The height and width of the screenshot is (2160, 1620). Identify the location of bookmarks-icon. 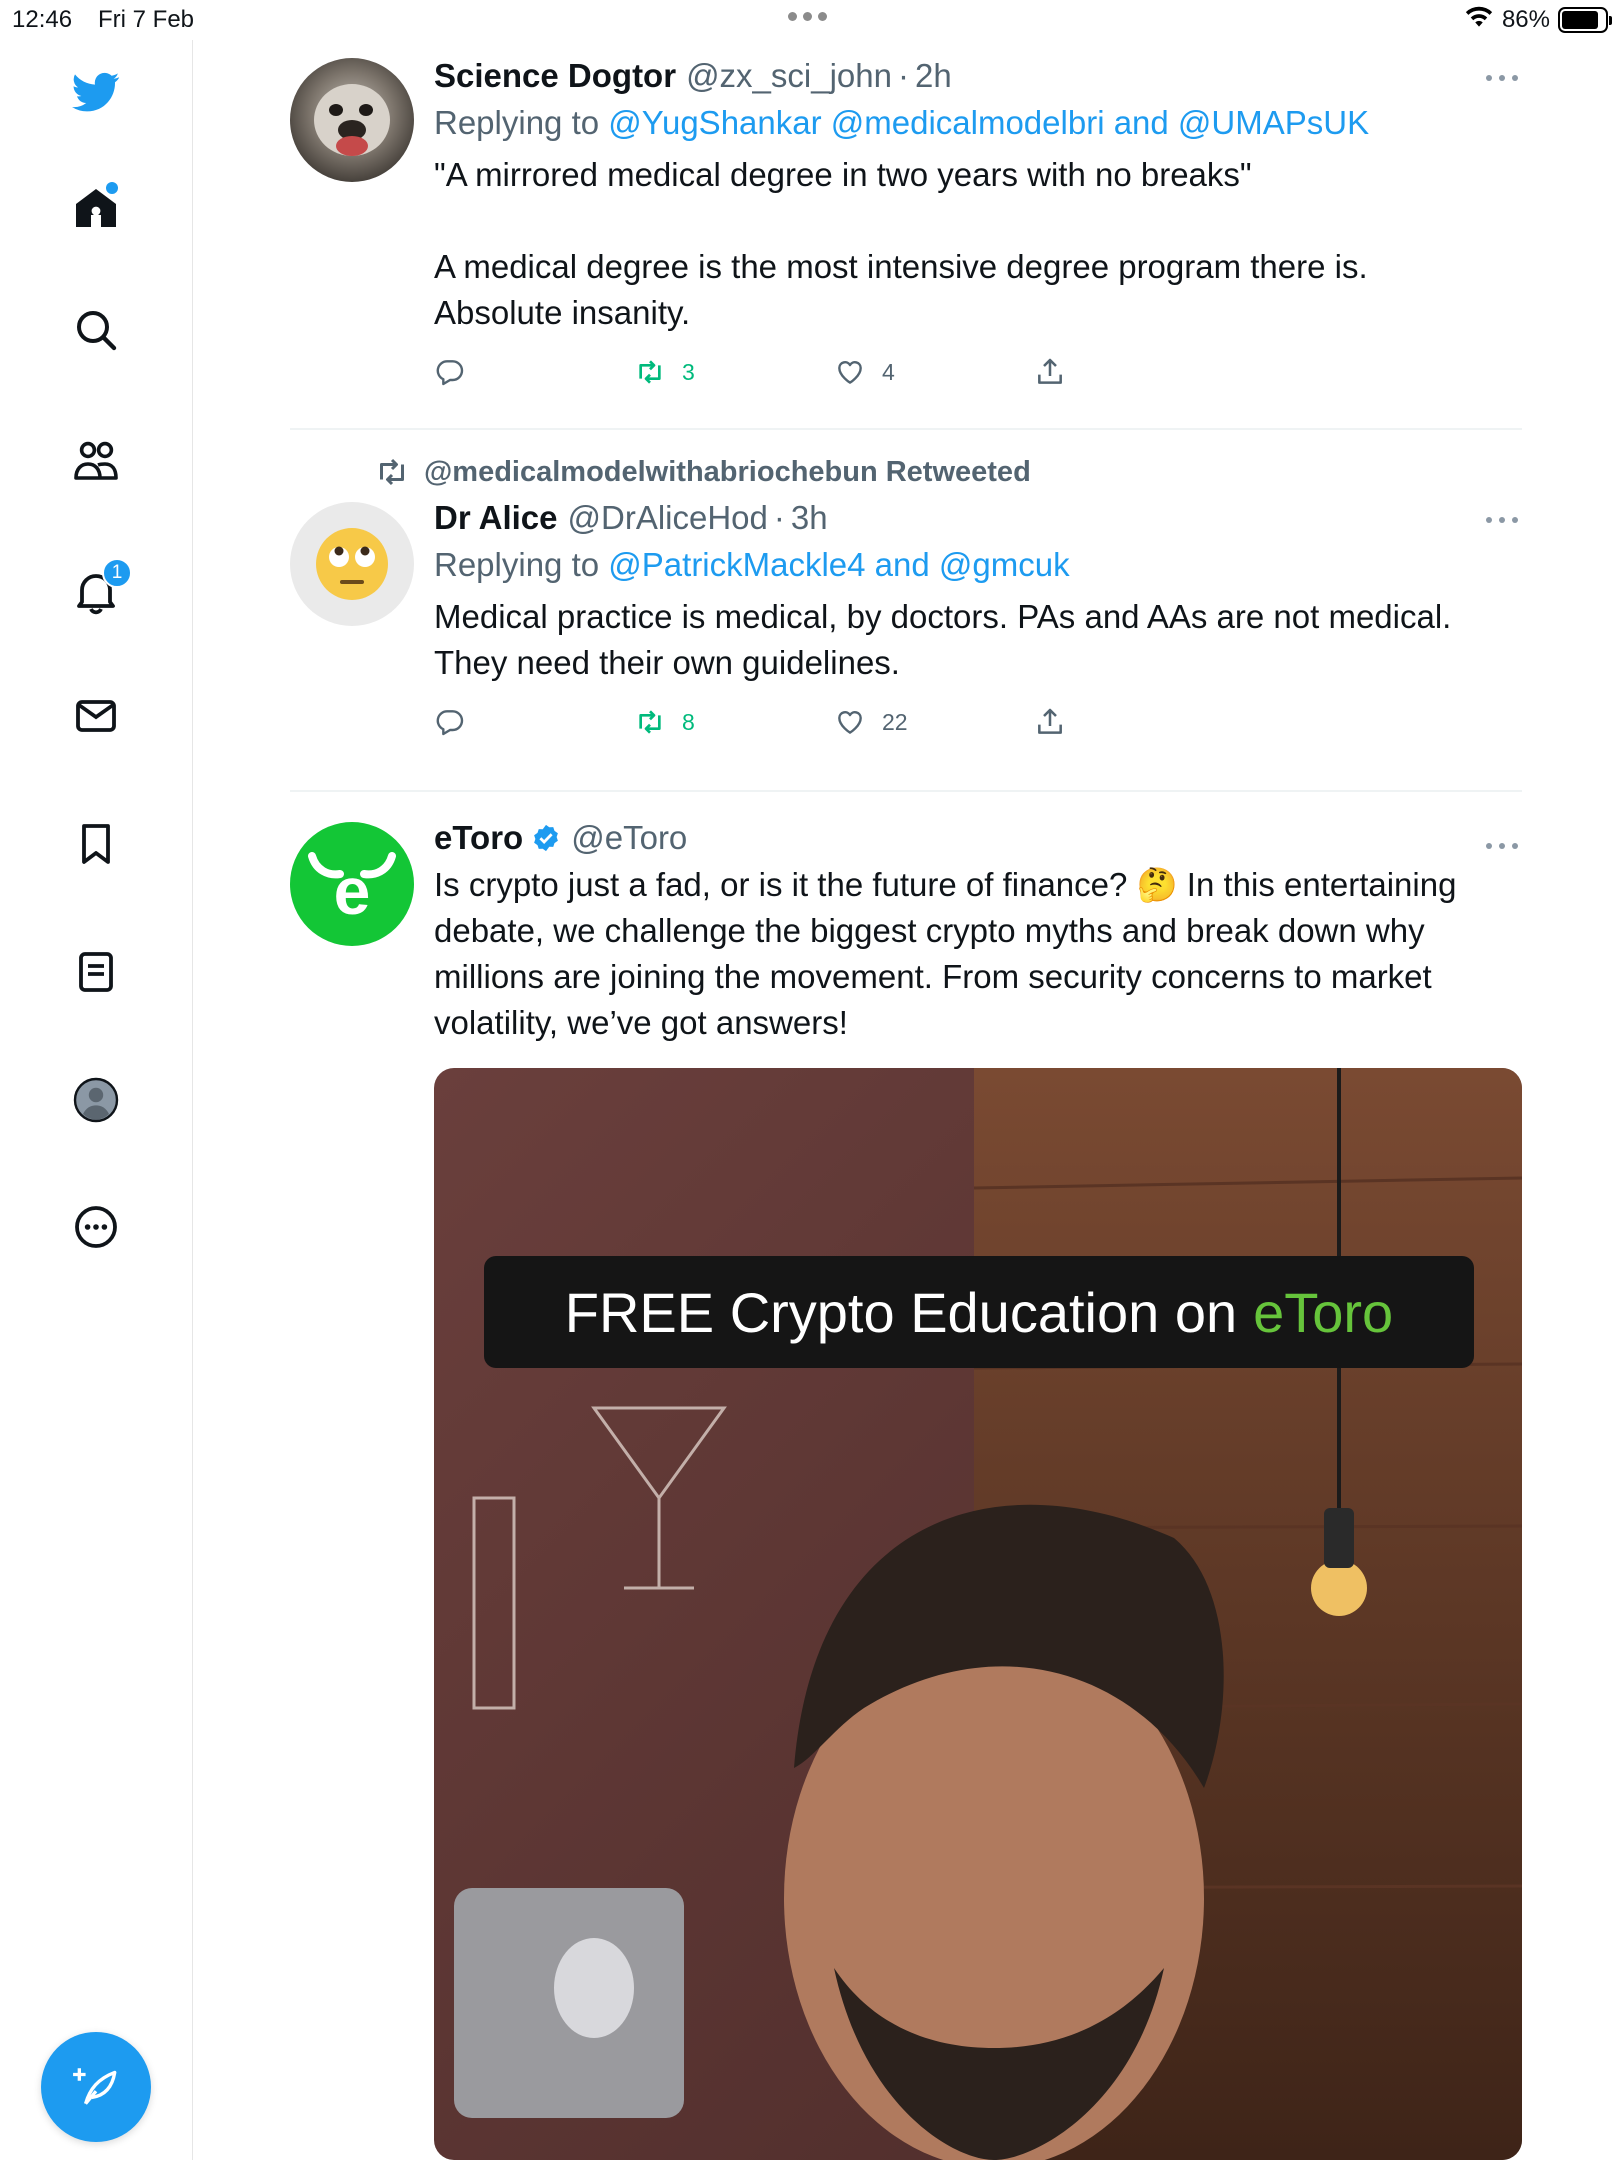
(96, 844).